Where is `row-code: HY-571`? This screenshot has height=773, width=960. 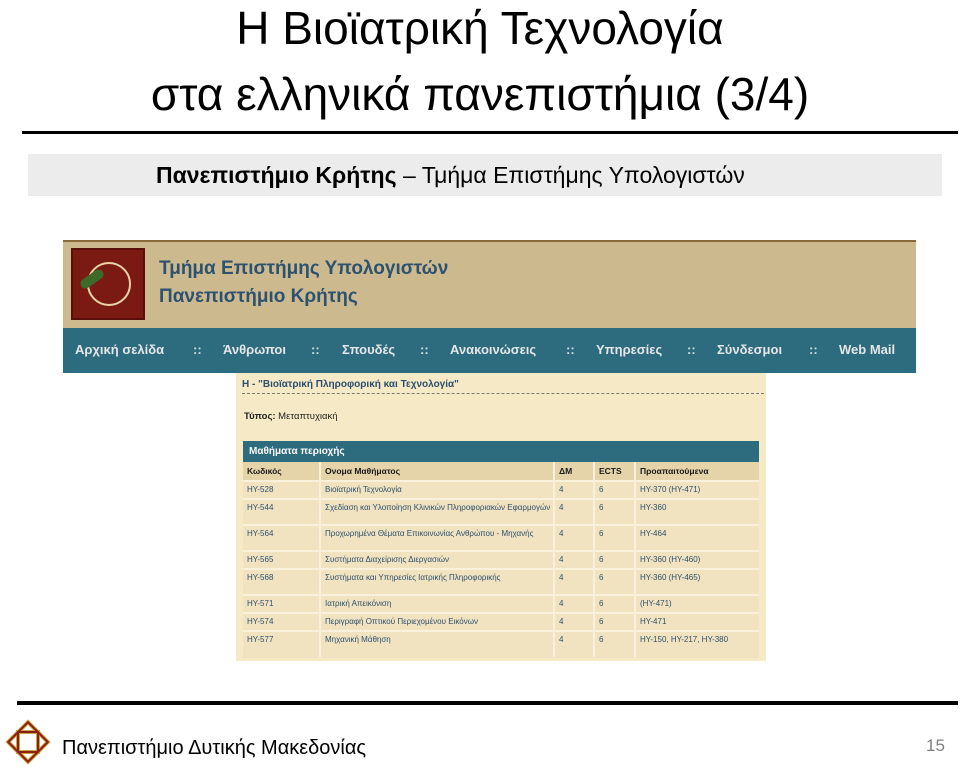 row-code: HY-571 is located at coordinates (260, 603).